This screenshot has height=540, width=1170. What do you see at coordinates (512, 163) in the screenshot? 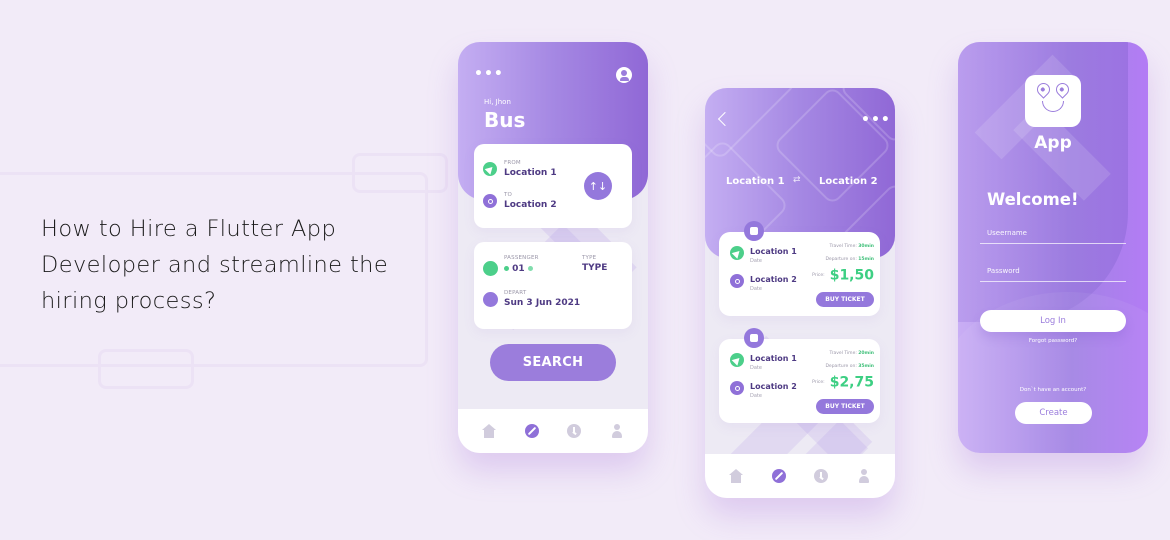
I see `from-label: FROM` at bounding box center [512, 163].